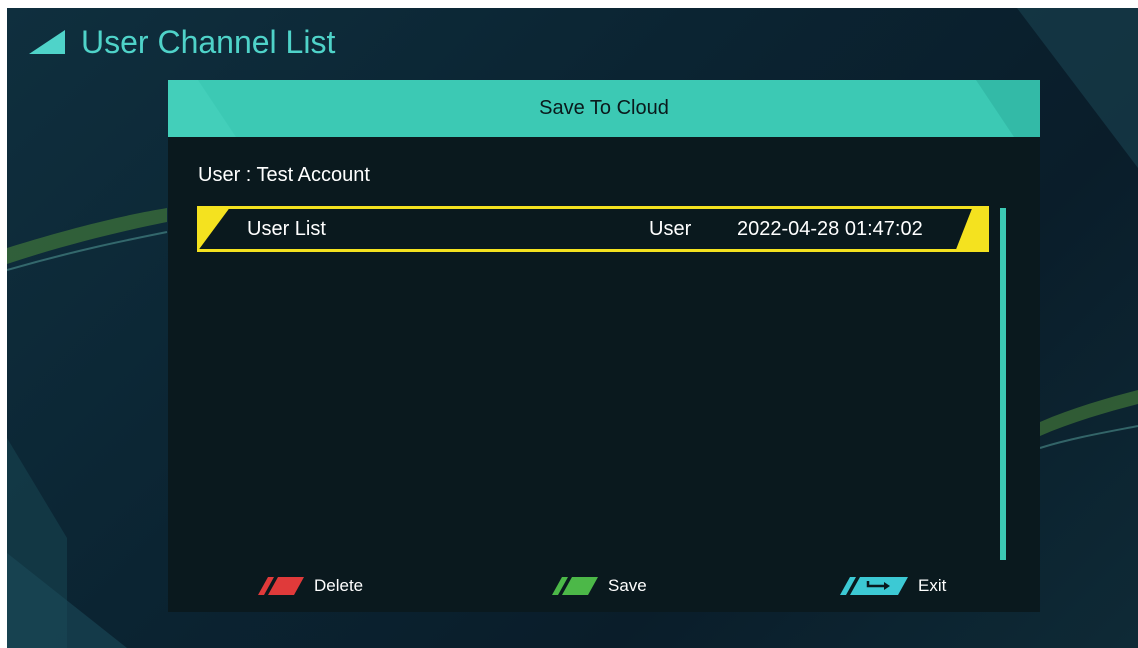 Image resolution: width=1138 pixels, height=648 pixels. I want to click on row-type: User, so click(670, 229).